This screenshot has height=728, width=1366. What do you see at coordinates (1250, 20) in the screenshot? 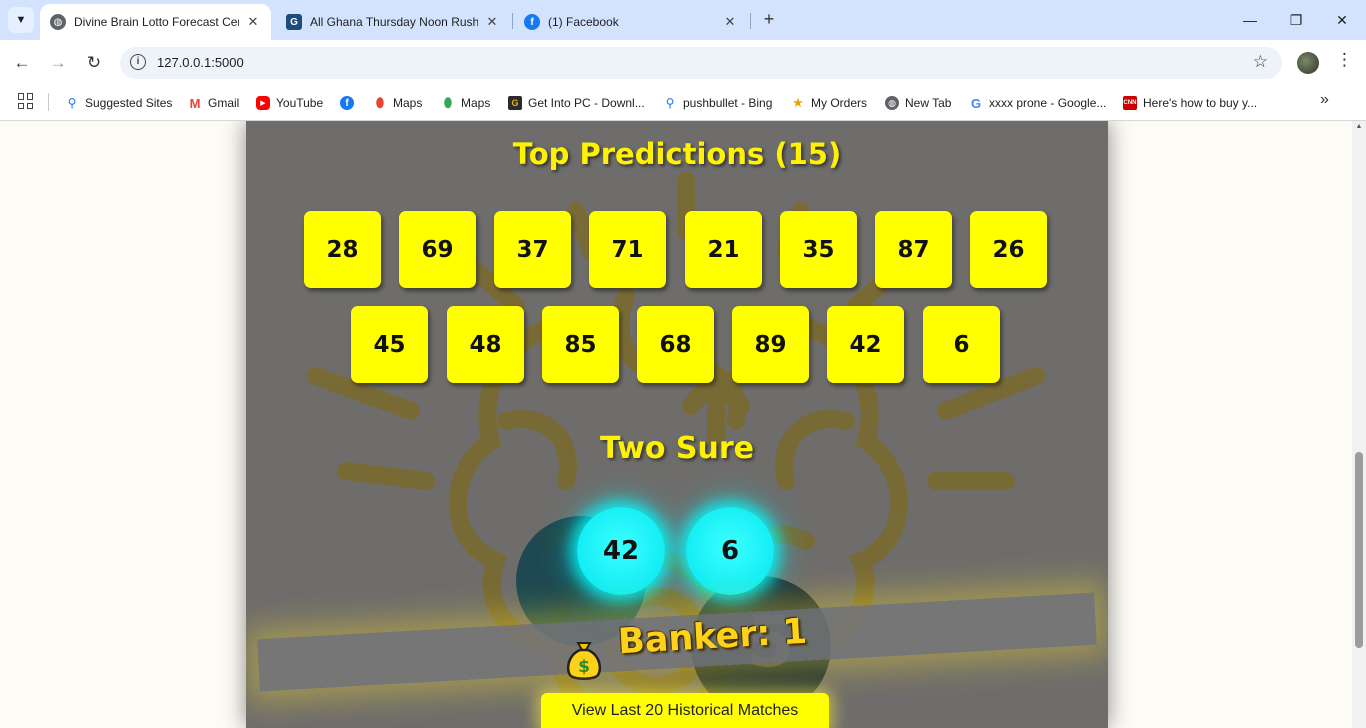
I see `minimize-icon: —` at bounding box center [1250, 20].